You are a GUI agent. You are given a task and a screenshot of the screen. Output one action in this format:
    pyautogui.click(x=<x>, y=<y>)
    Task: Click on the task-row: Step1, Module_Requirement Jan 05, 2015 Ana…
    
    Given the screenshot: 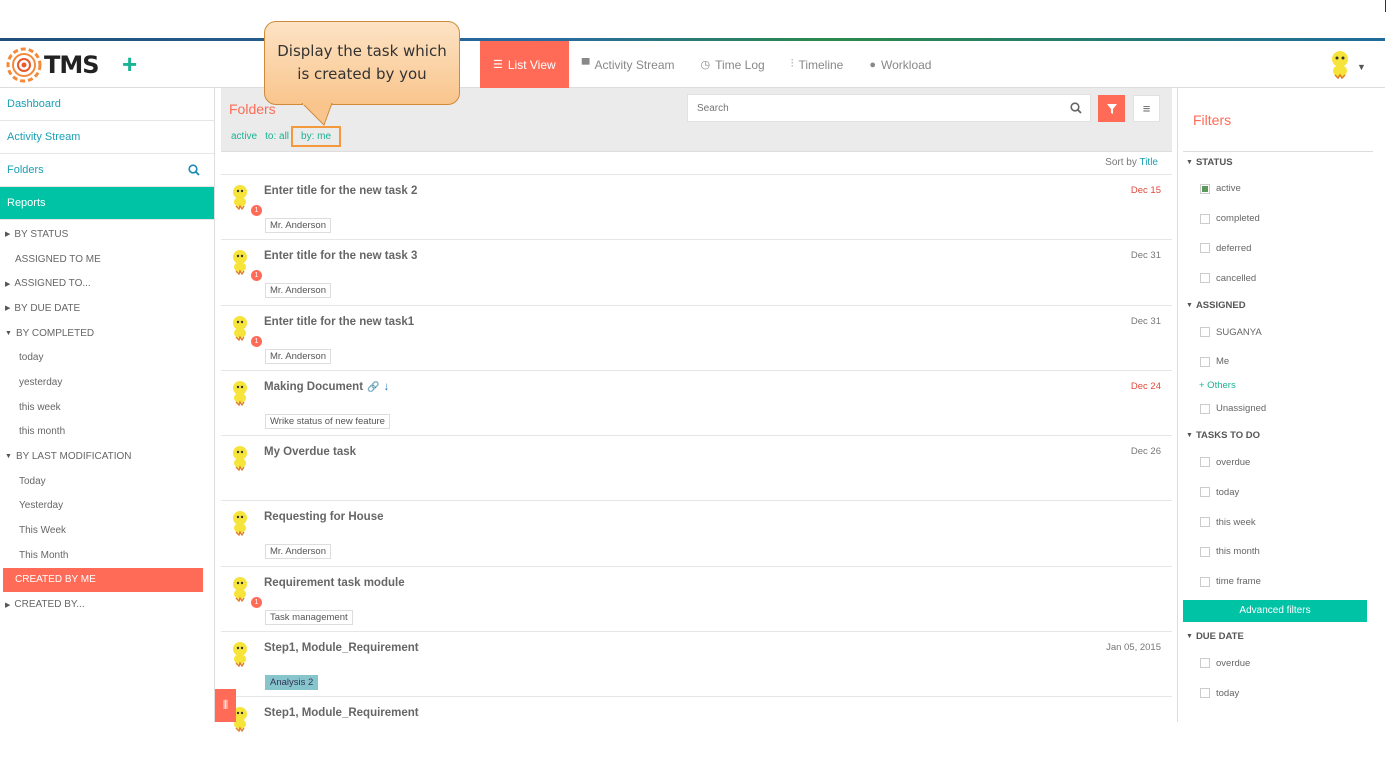 What is the action you would take?
    pyautogui.click(x=696, y=663)
    